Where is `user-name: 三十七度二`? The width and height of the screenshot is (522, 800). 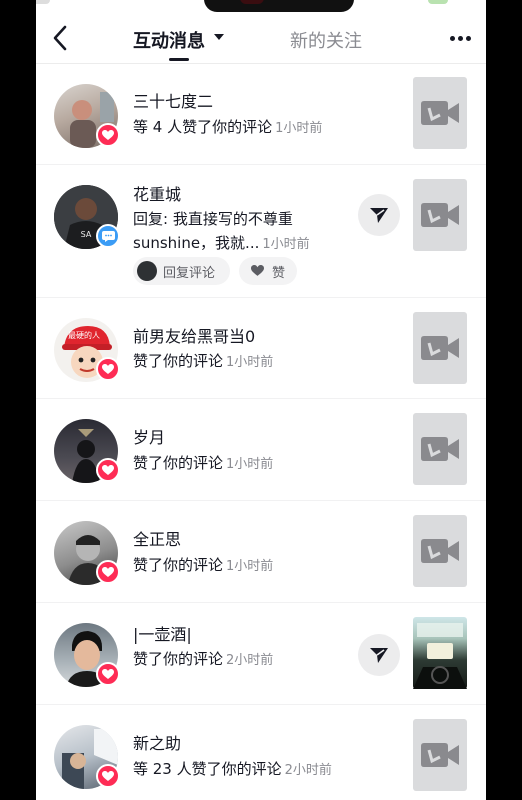
user-name: 三十七度二 is located at coordinates (173, 100).